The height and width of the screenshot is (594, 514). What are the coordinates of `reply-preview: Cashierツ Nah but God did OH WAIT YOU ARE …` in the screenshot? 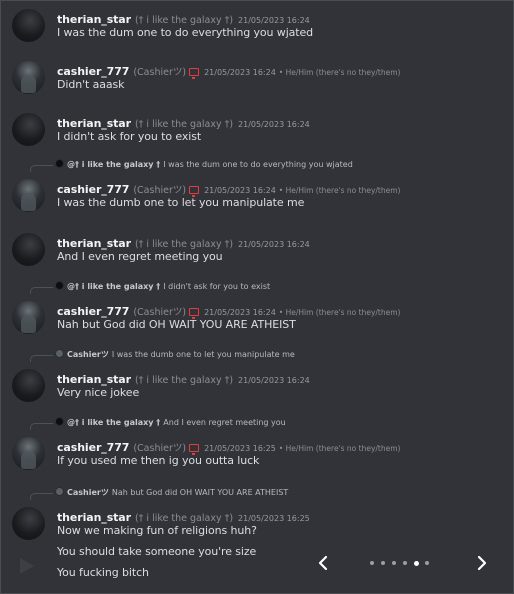 It's located at (171, 492).